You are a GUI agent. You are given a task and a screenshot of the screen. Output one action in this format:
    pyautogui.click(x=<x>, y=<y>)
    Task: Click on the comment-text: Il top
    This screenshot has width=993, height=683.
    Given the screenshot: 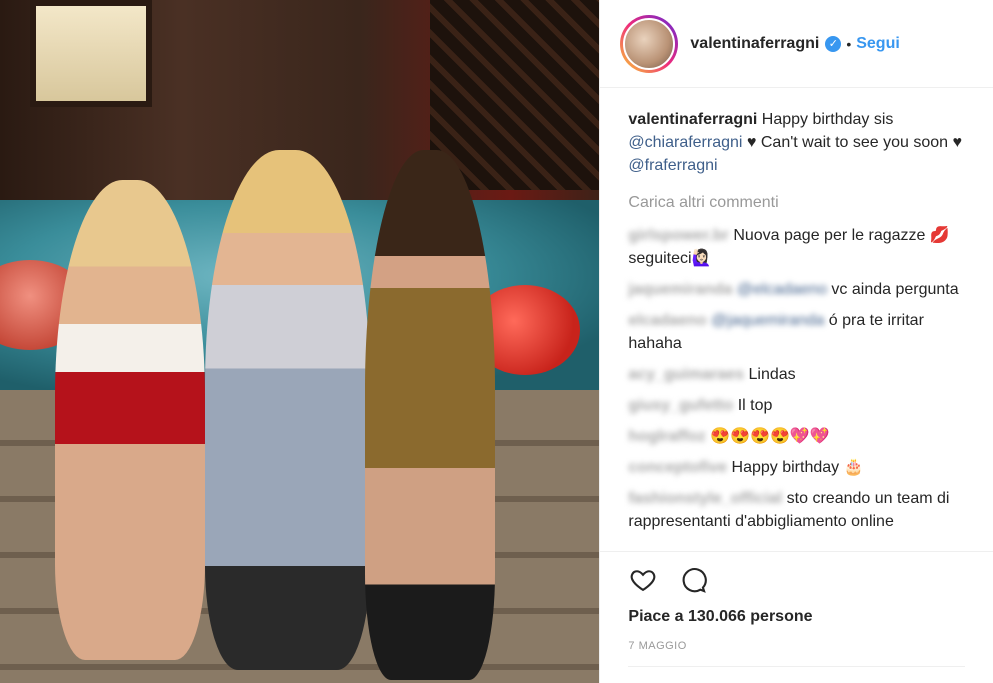 What is the action you would take?
    pyautogui.click(x=755, y=405)
    